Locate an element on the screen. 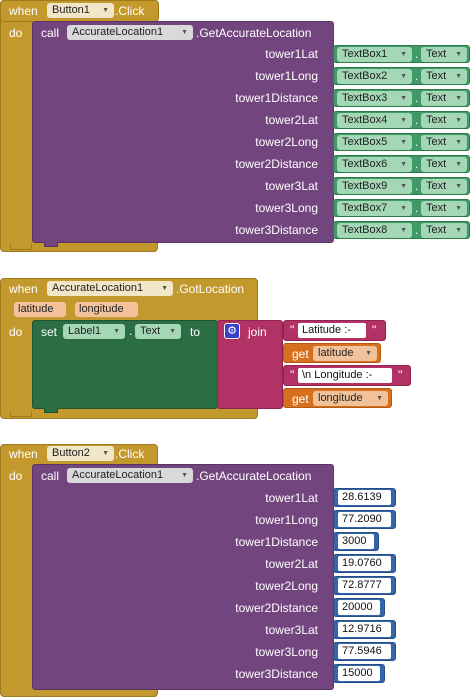 The width and height of the screenshot is (474, 697). component-name: TextBox7 is located at coordinates (365, 208).